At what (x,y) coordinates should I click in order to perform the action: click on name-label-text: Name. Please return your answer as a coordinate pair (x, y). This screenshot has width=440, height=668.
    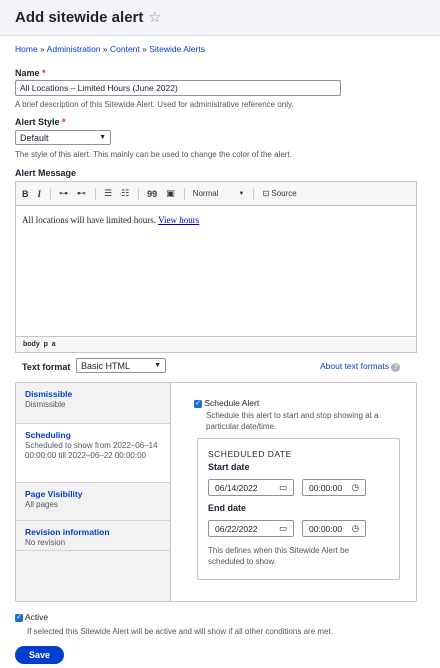
    Looking at the image, I should click on (27, 73).